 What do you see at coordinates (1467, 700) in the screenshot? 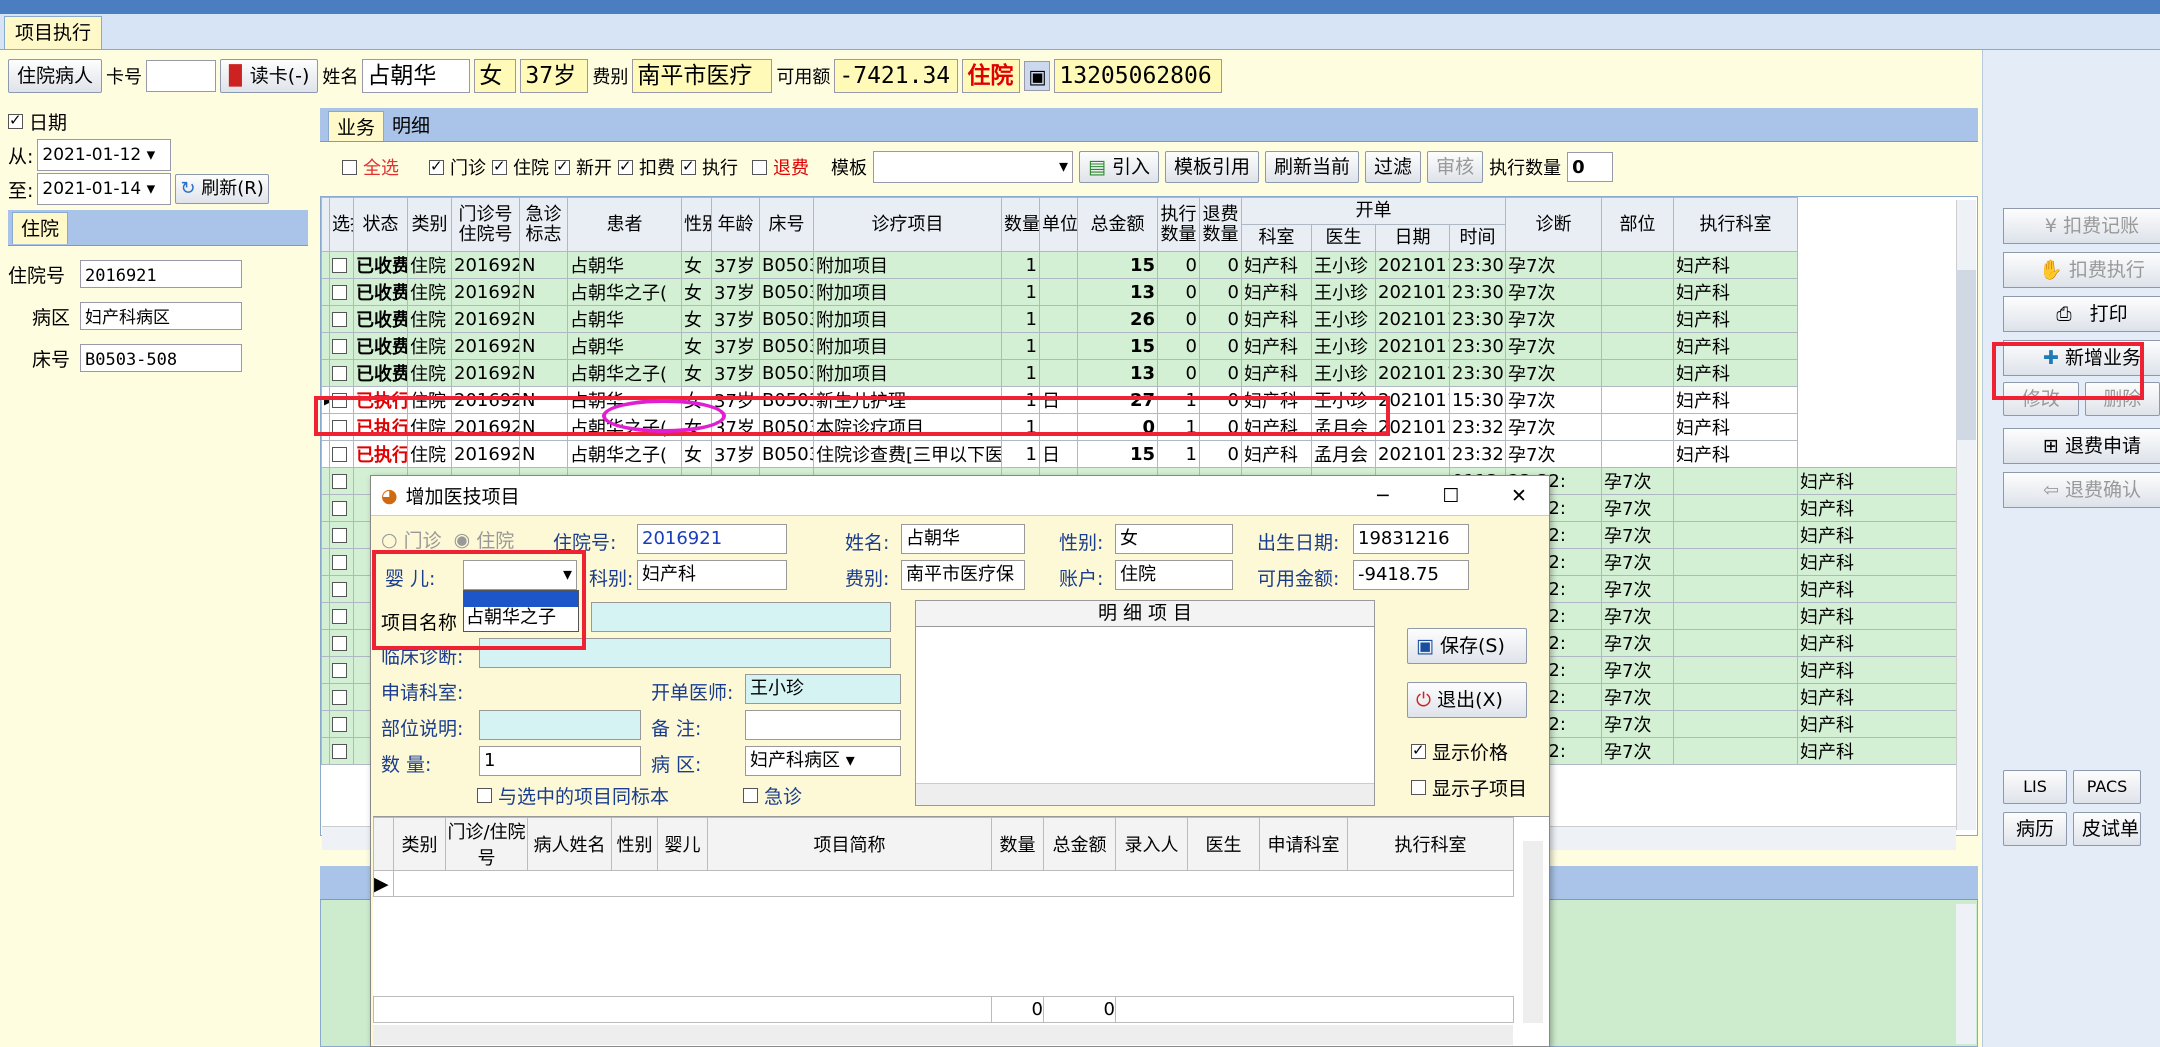
I see `d-exit-button: ⏻ 退出(X)` at bounding box center [1467, 700].